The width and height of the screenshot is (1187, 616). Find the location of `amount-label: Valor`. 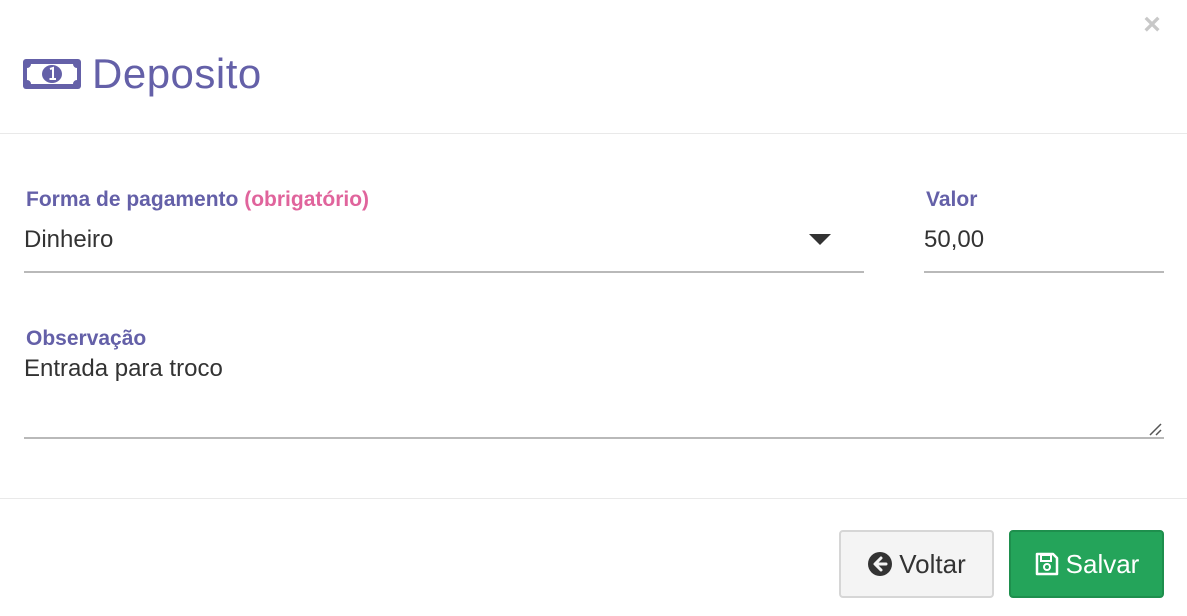

amount-label: Valor is located at coordinates (952, 199).